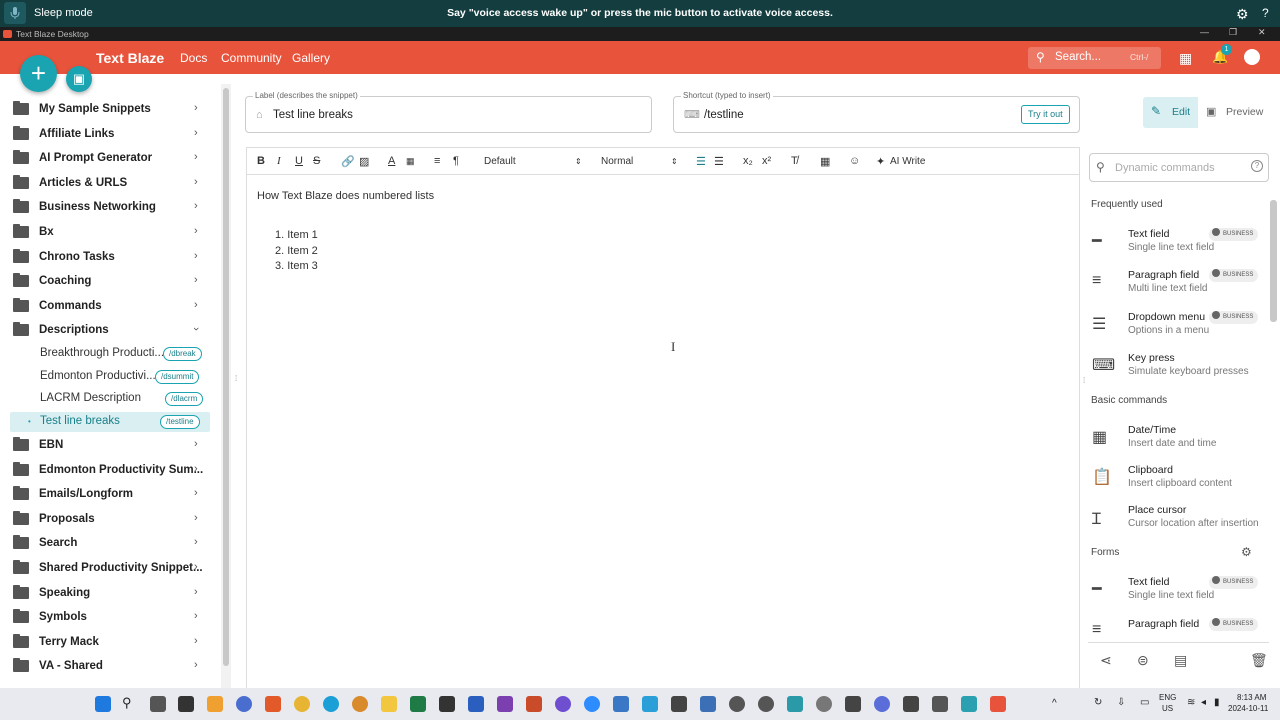 This screenshot has height=720, width=1280. Describe the element at coordinates (1252, 57) in the screenshot. I see `avatar` at that location.